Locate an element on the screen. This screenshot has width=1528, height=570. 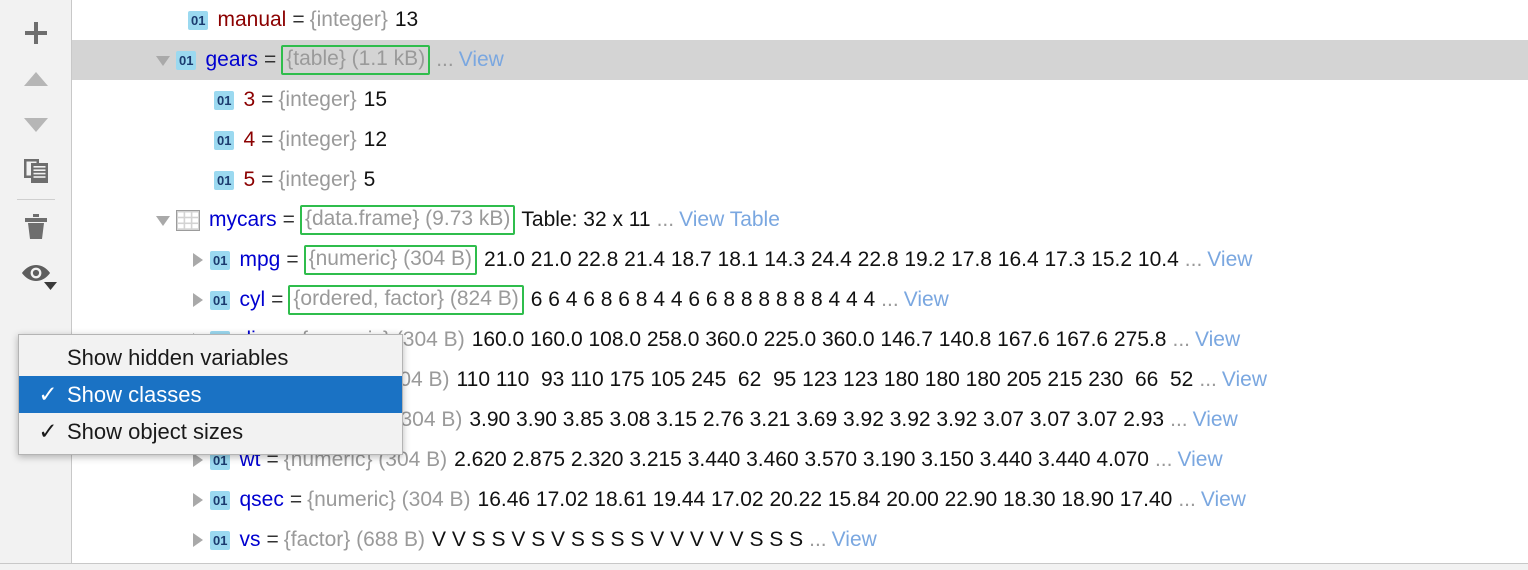
variable-name: 5 is located at coordinates (249, 179).